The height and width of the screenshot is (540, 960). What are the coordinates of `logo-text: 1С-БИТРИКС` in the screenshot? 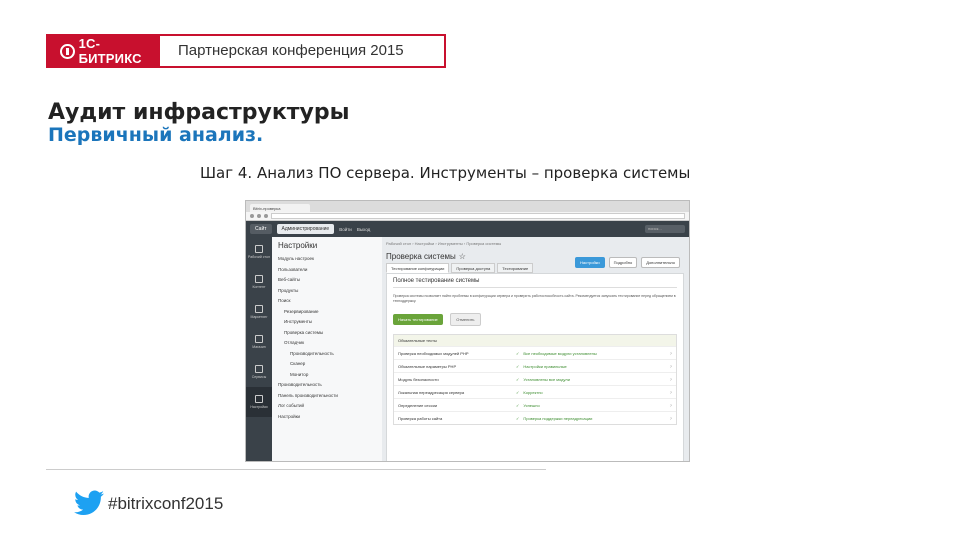 It's located at (110, 51).